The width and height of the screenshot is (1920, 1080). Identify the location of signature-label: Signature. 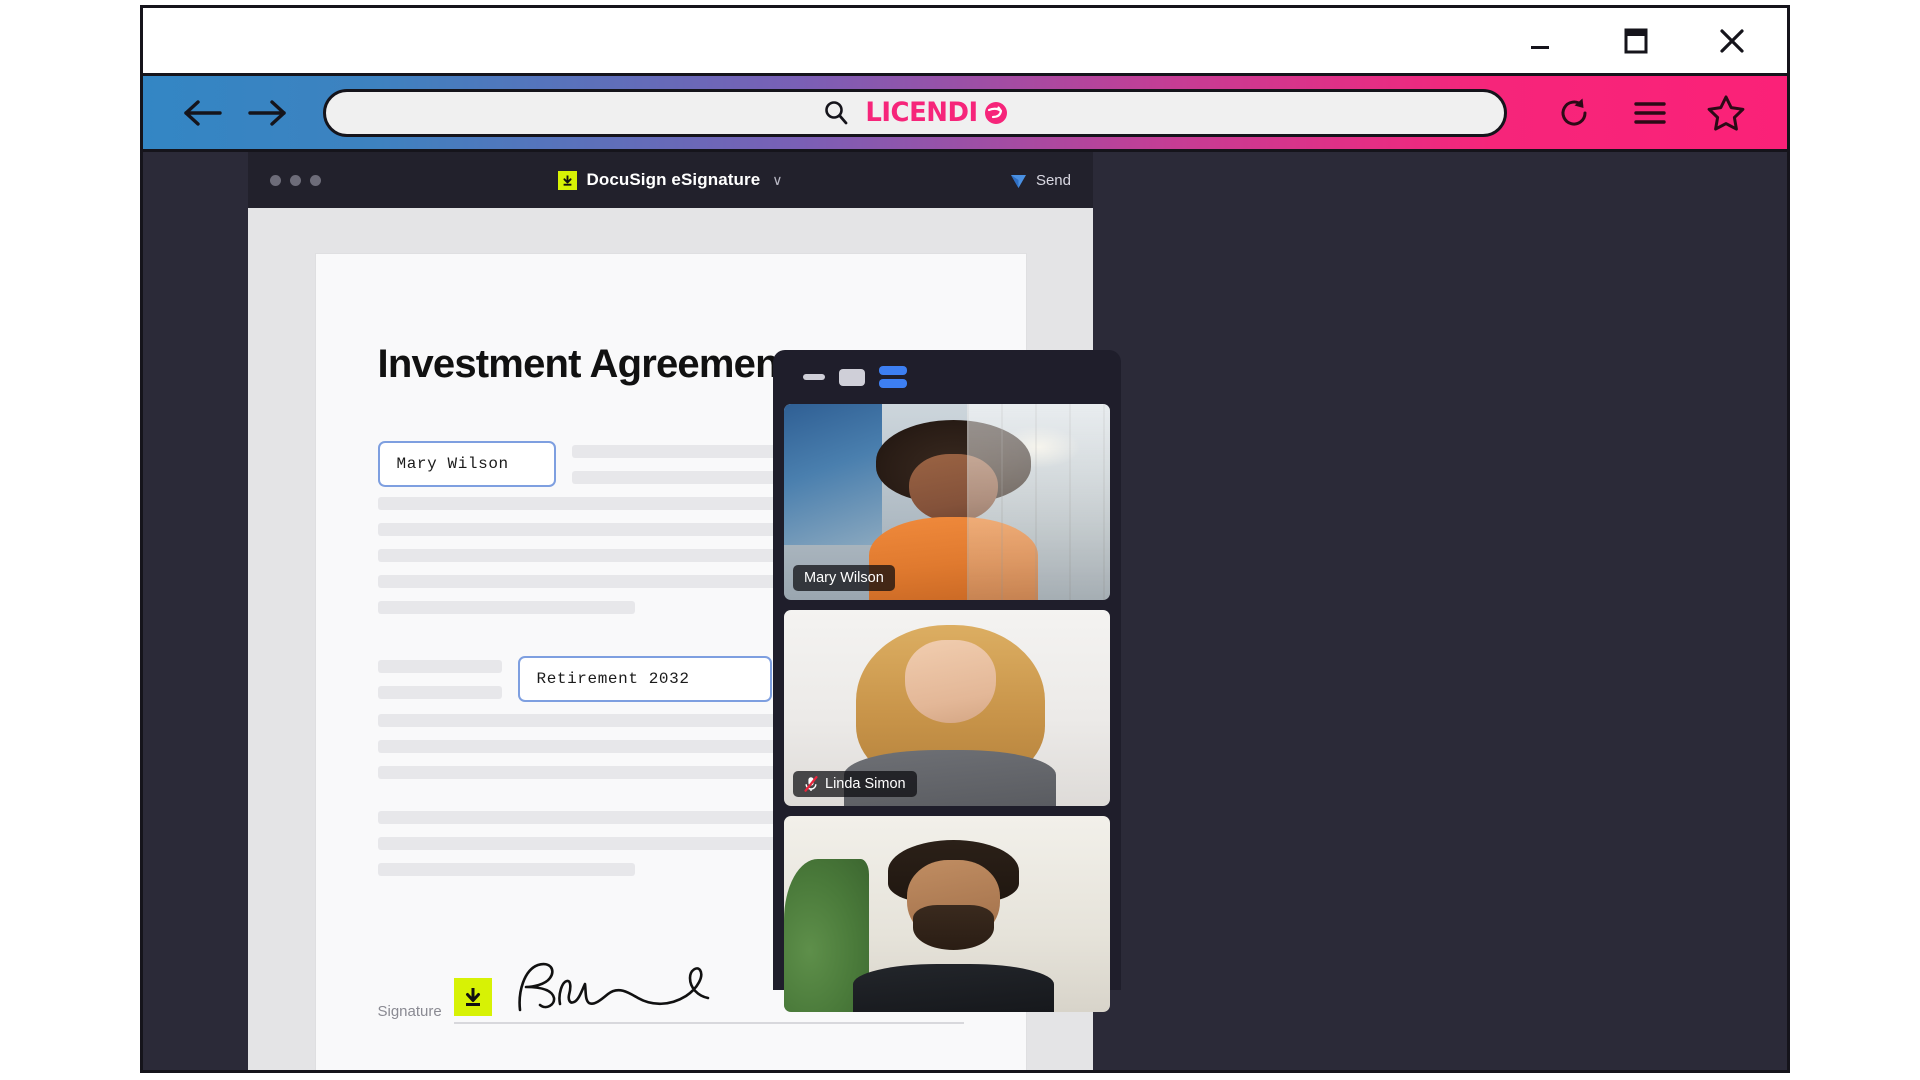
(409, 1011).